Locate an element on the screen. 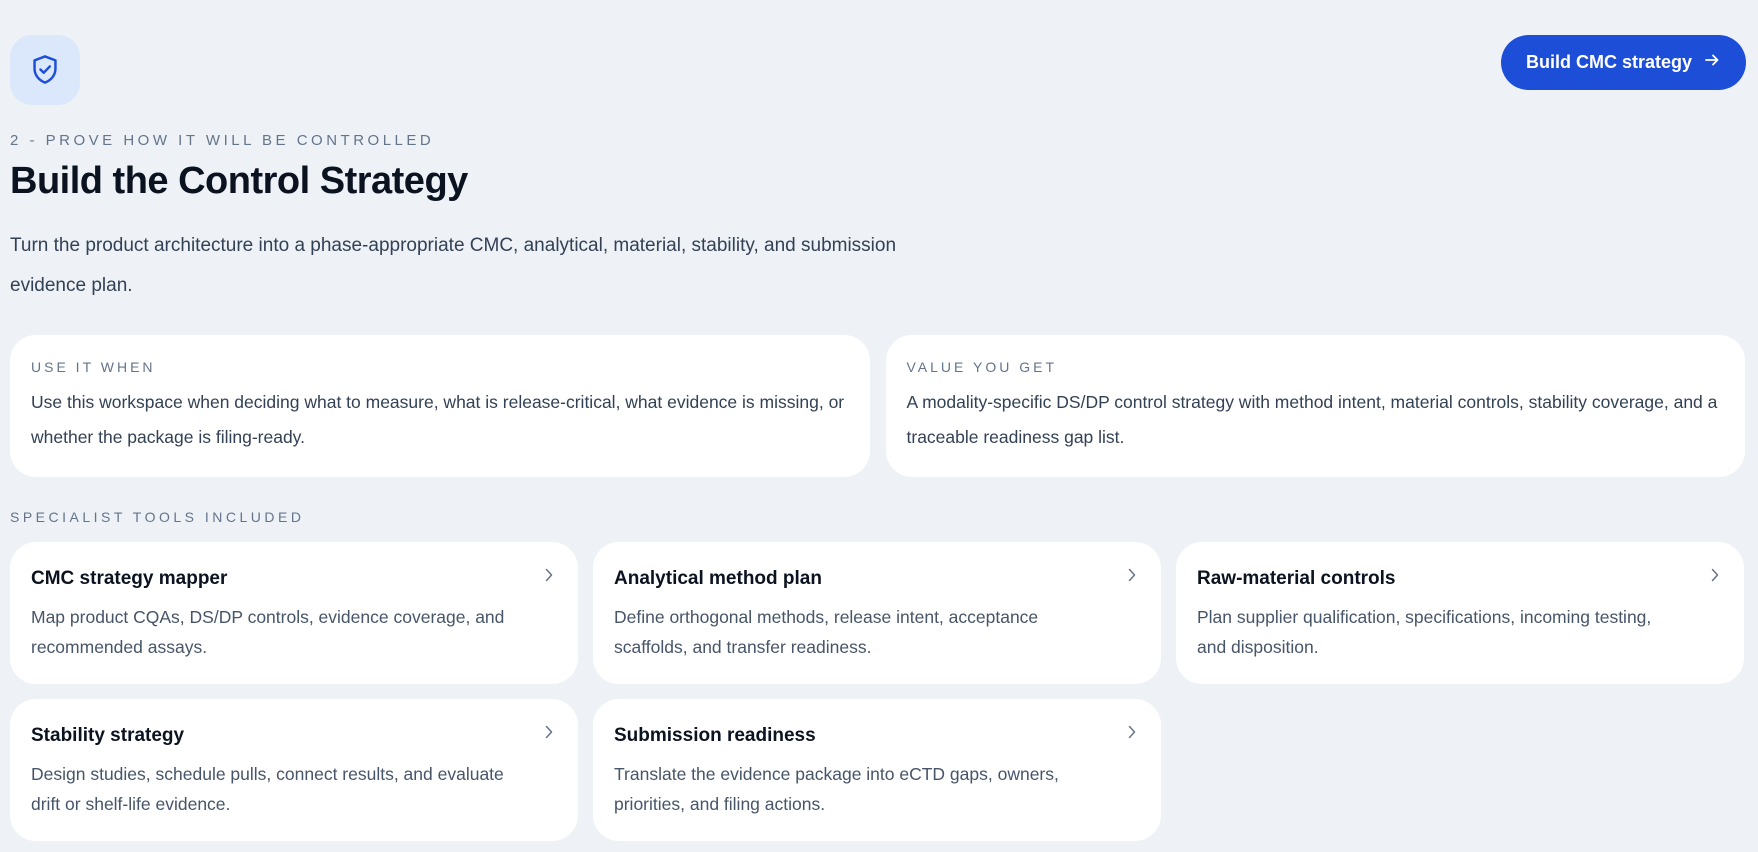  tool-title: Submission readiness is located at coordinates (715, 735).